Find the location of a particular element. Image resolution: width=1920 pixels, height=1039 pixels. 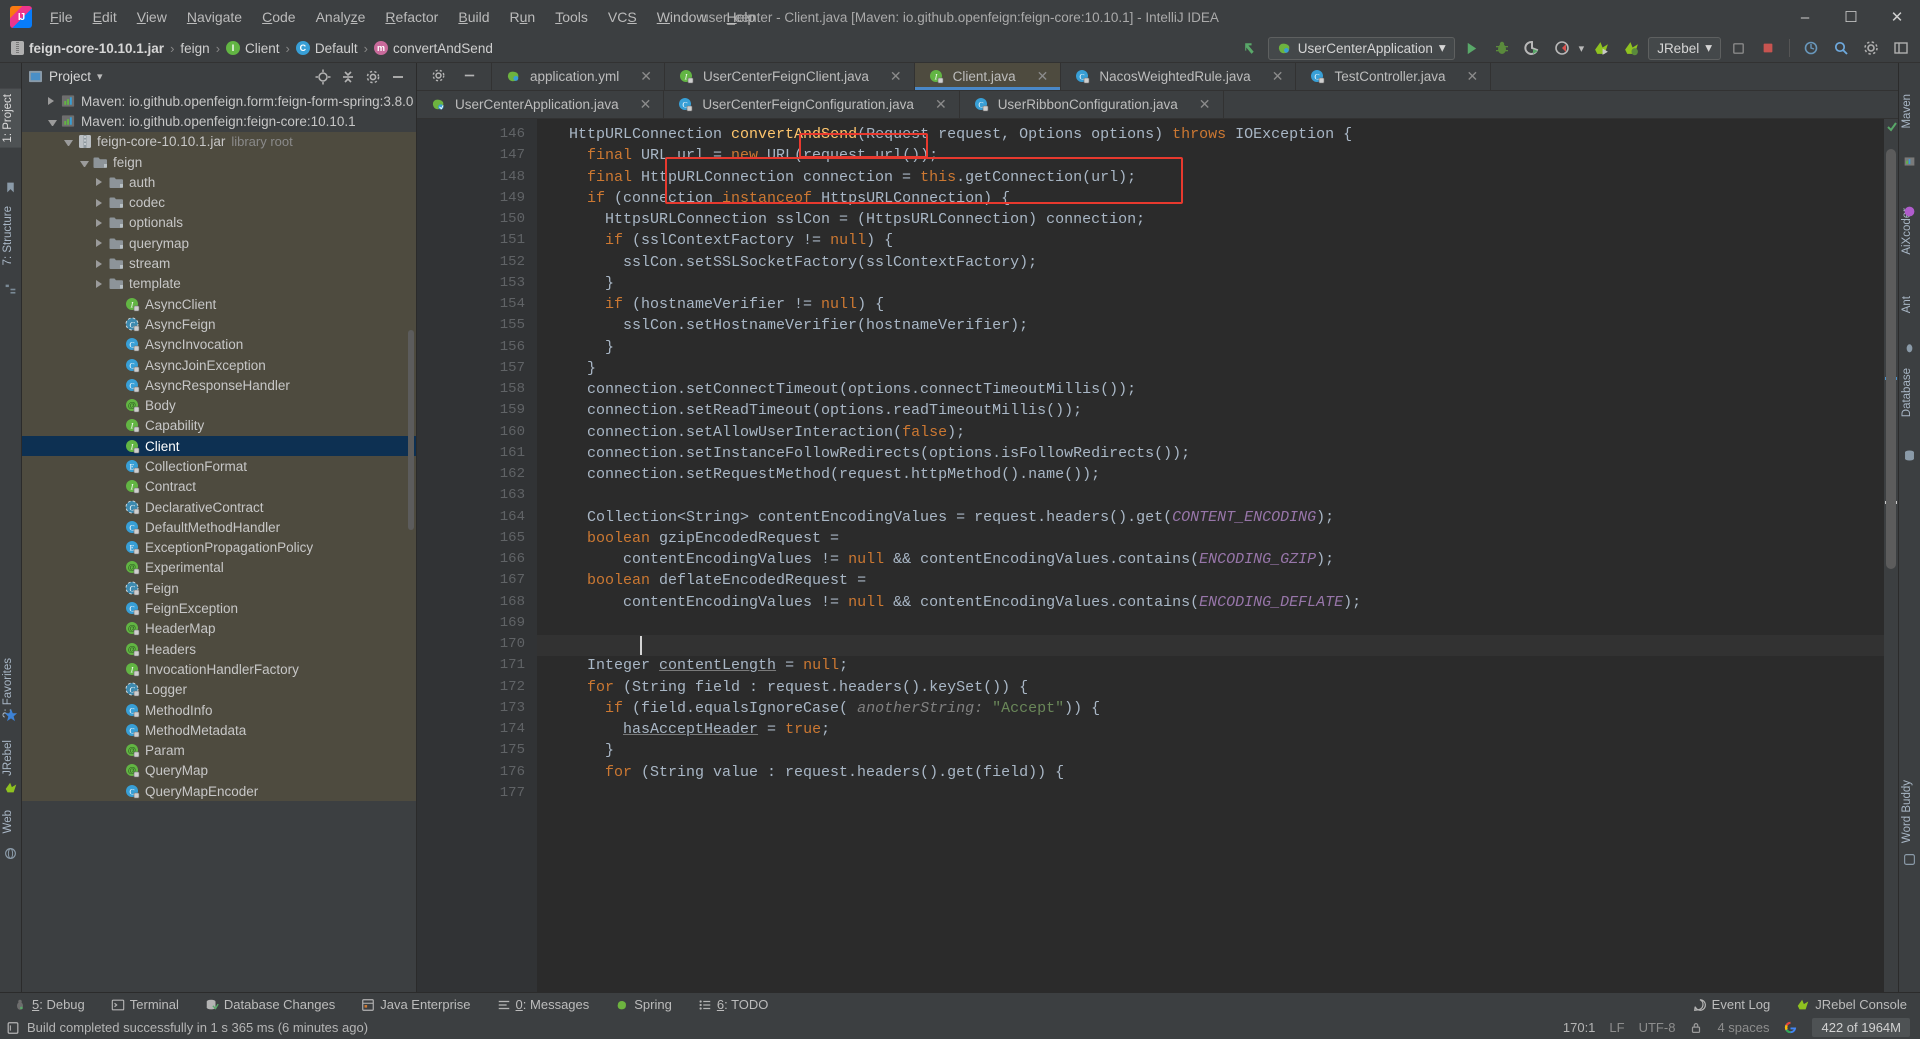

tree-node-feignexception: C FeignException is located at coordinates (219, 608).